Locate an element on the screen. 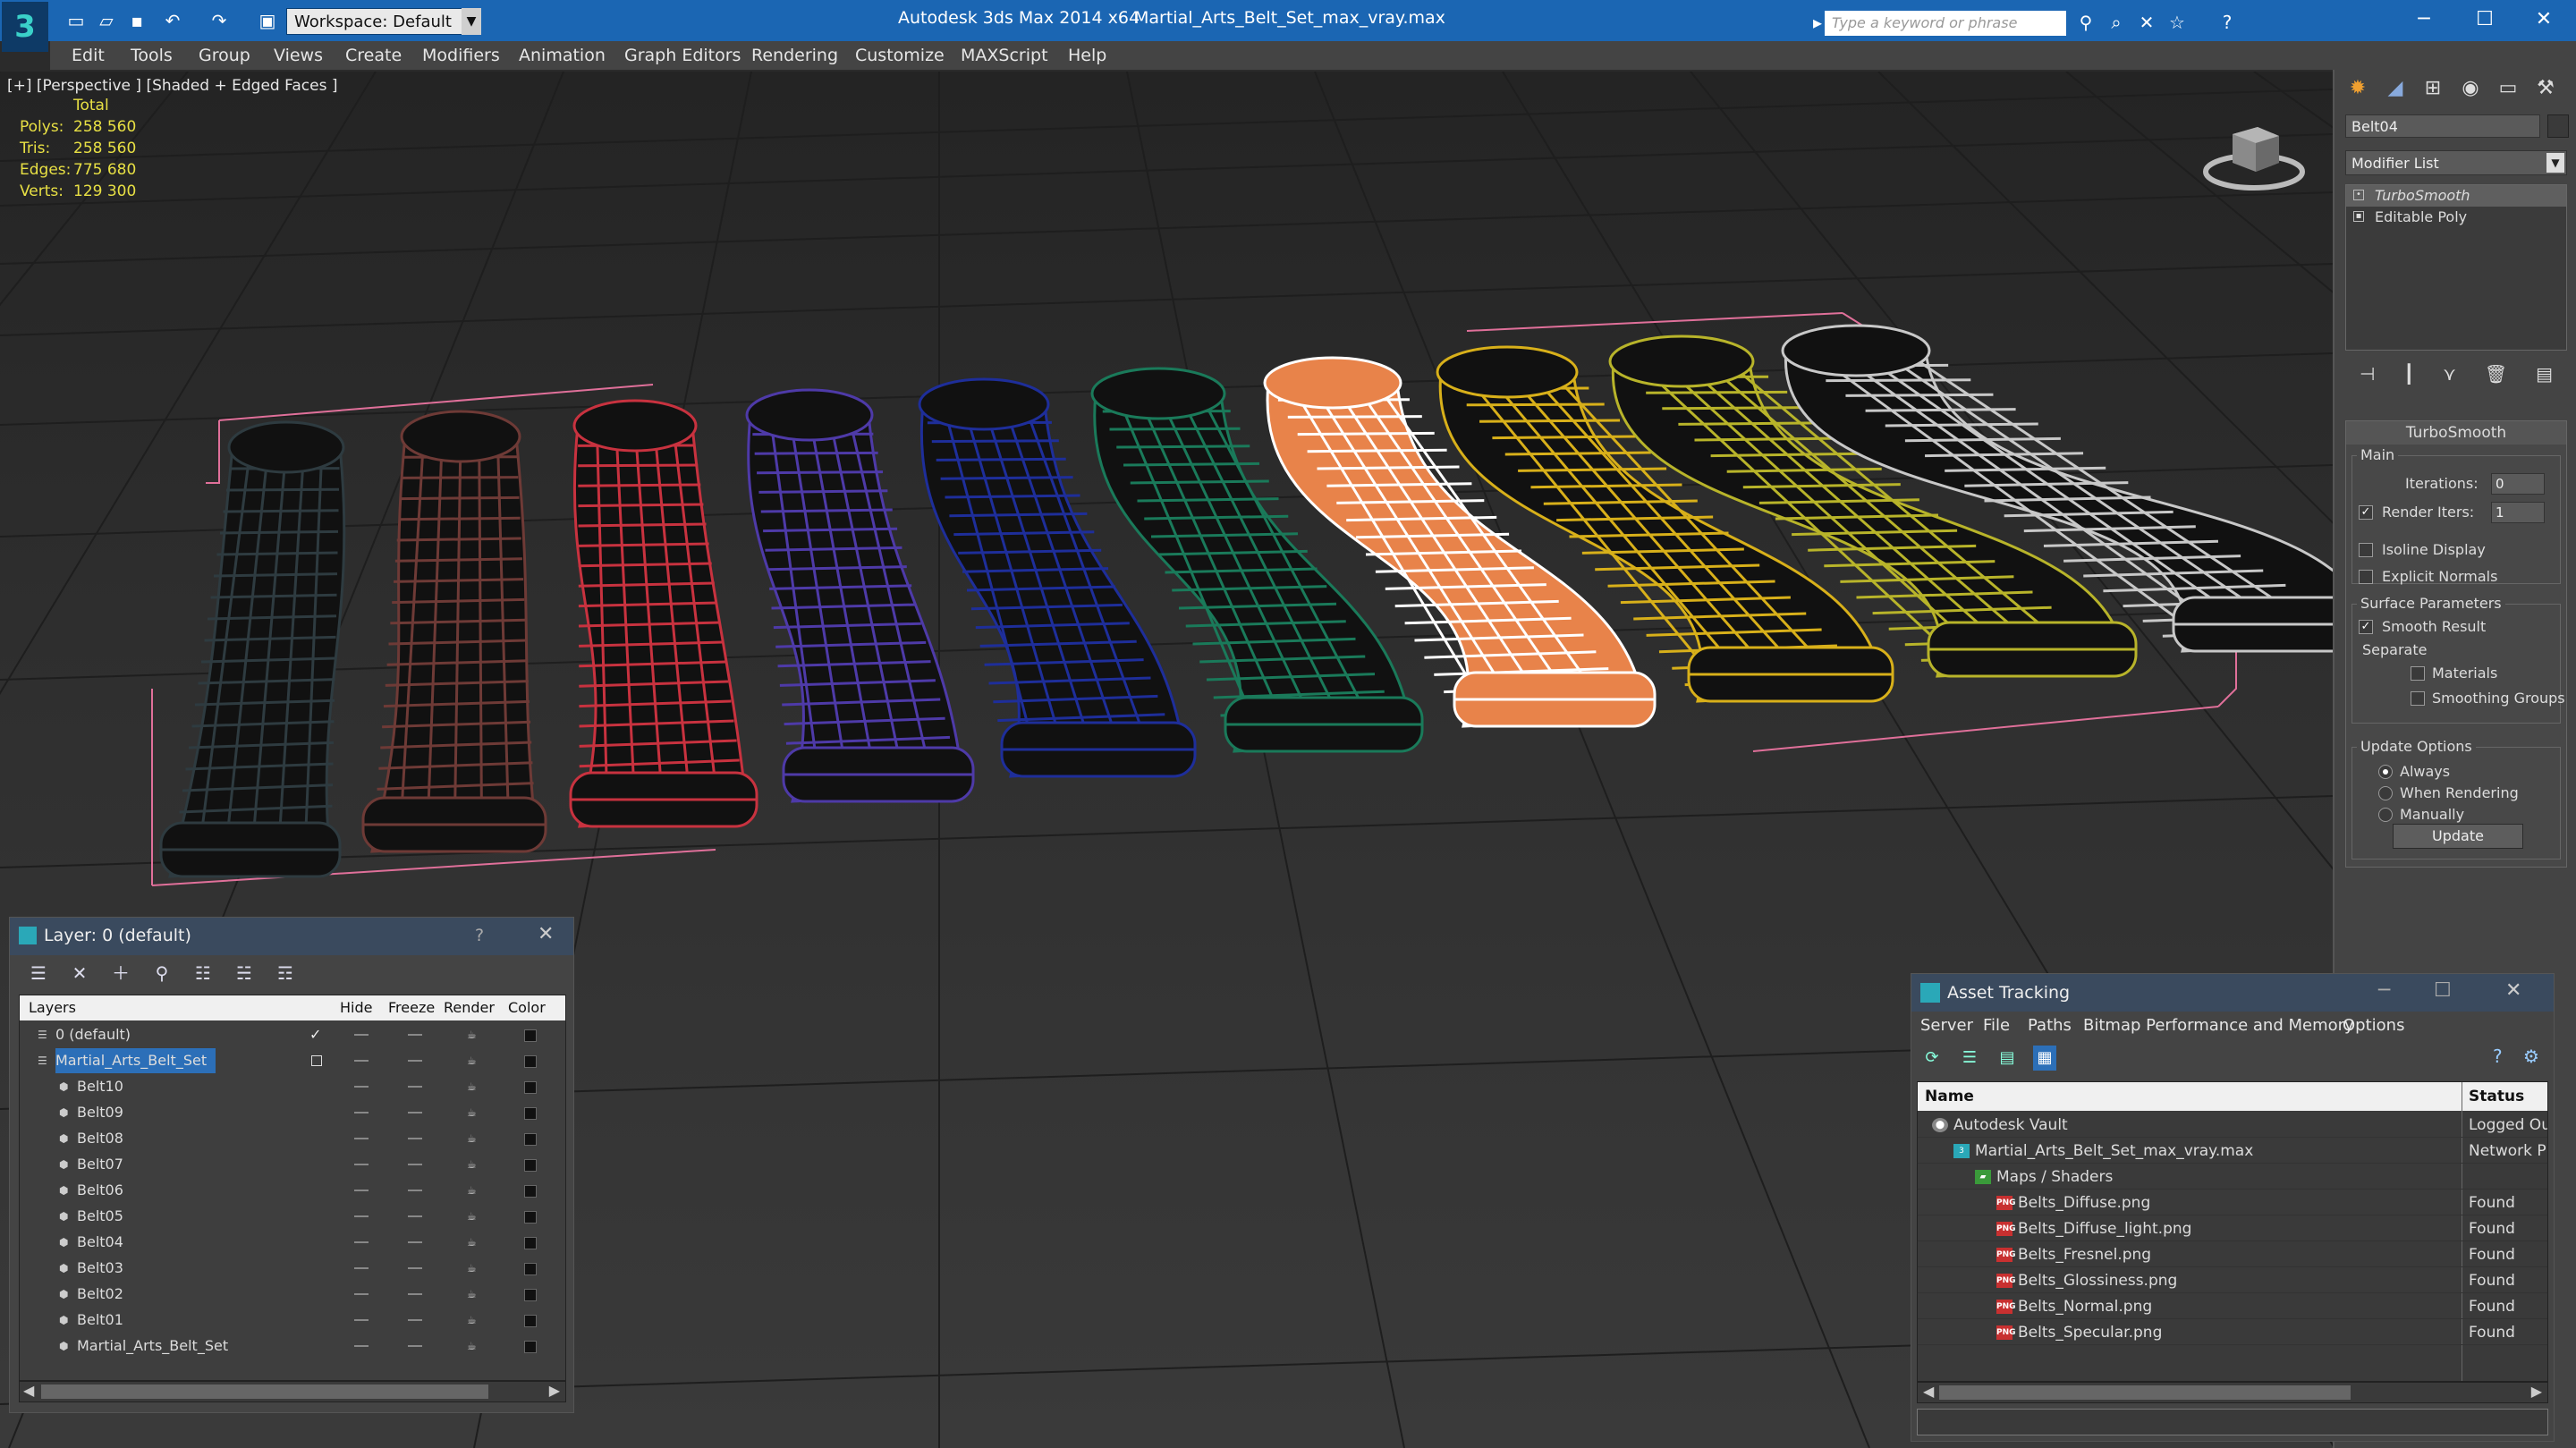  isoline-display-checkbox is located at coordinates (2366, 550).